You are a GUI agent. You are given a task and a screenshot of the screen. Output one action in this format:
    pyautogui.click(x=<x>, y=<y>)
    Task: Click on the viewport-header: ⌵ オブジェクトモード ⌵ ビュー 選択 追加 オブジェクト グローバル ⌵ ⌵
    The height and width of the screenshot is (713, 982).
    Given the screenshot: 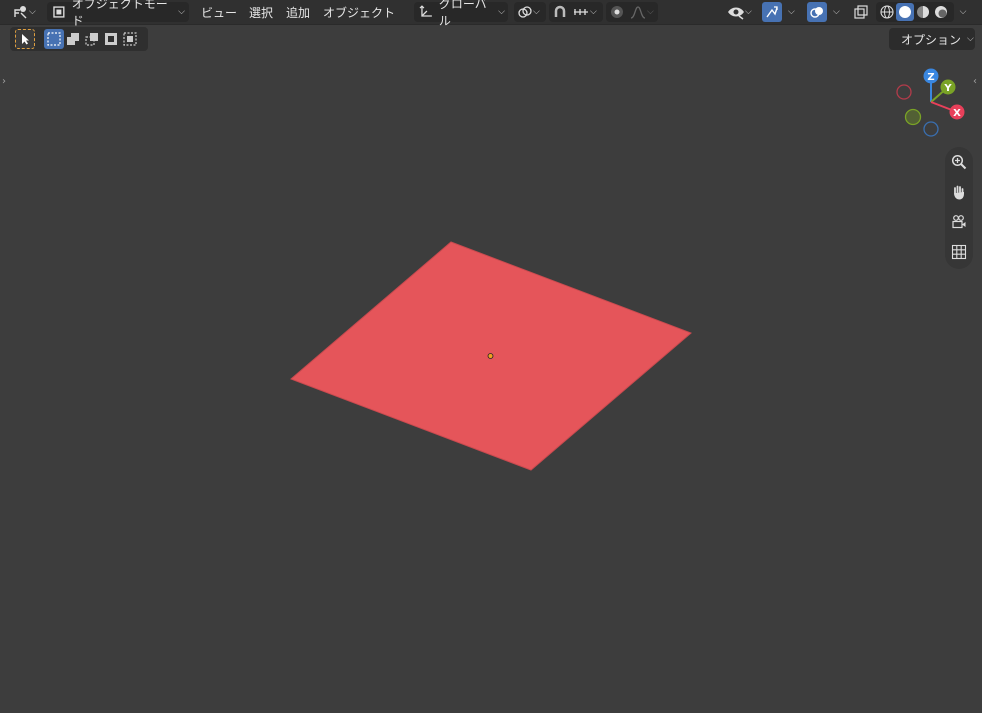 What is the action you would take?
    pyautogui.click(x=491, y=14)
    